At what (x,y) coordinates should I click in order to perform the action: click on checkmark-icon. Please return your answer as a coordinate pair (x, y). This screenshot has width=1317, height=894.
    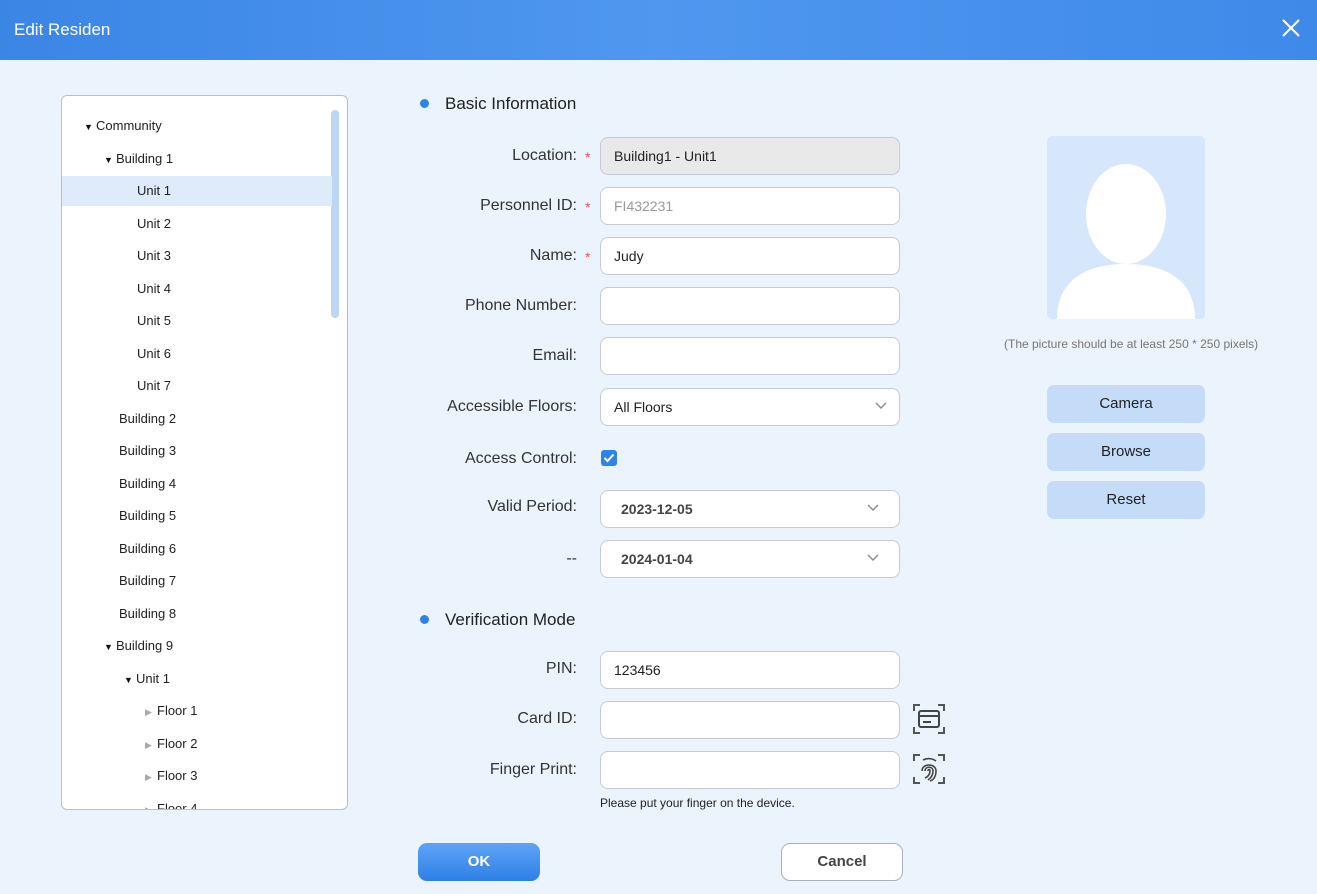
    Looking at the image, I should click on (609, 458).